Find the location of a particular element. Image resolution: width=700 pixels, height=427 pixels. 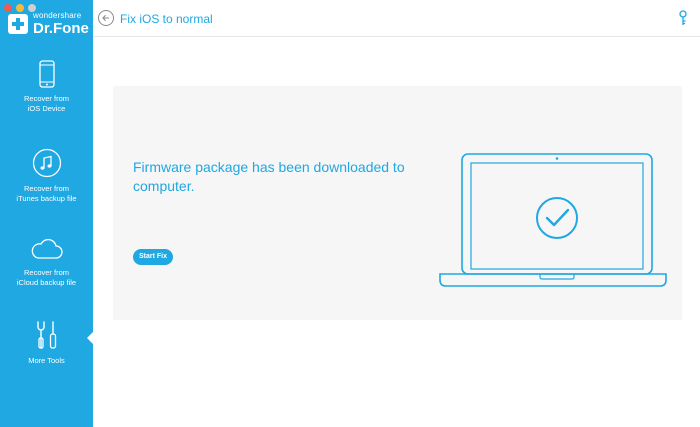

sidebar-item-recover-icloud-backup: Recover from iCloud backup file is located at coordinates (46, 262).